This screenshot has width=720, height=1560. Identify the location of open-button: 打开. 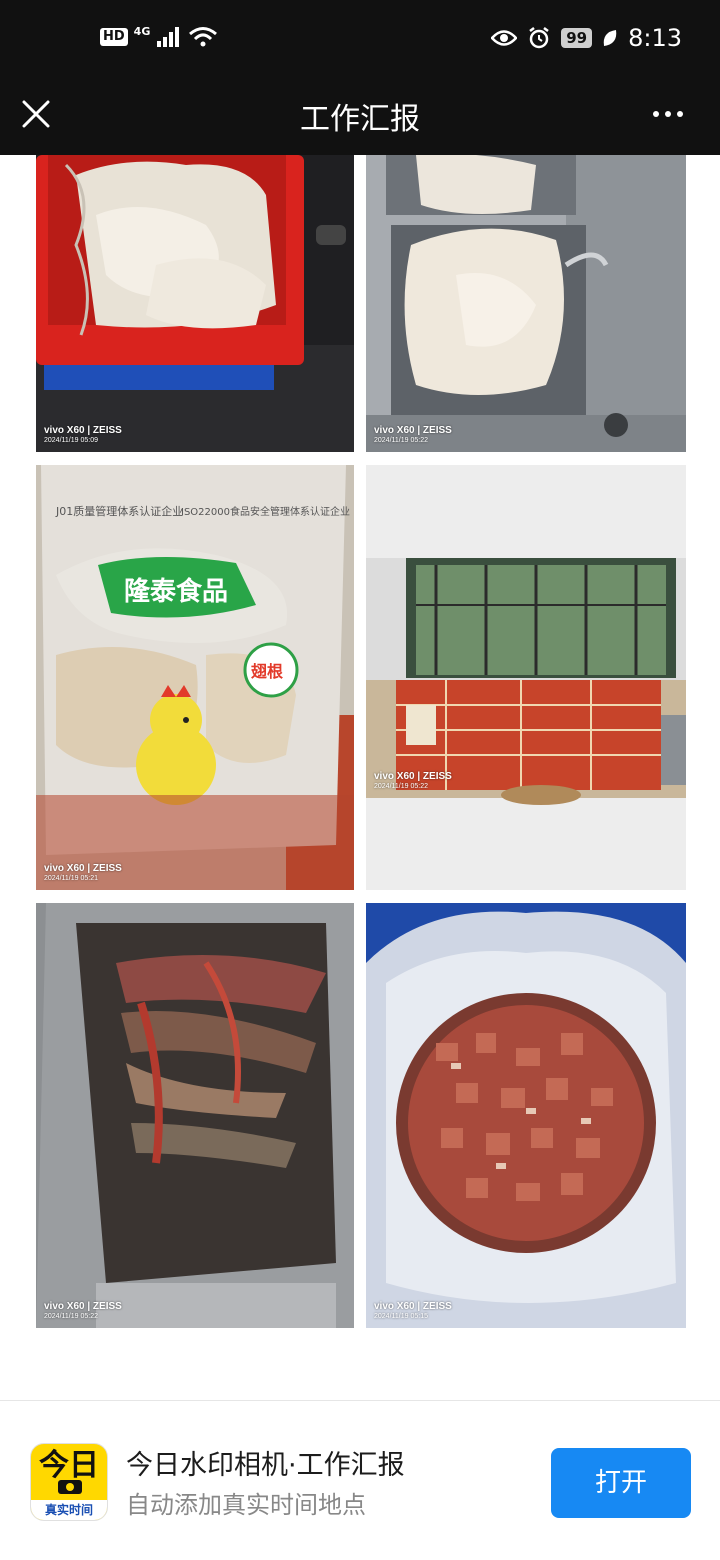
(621, 1483).